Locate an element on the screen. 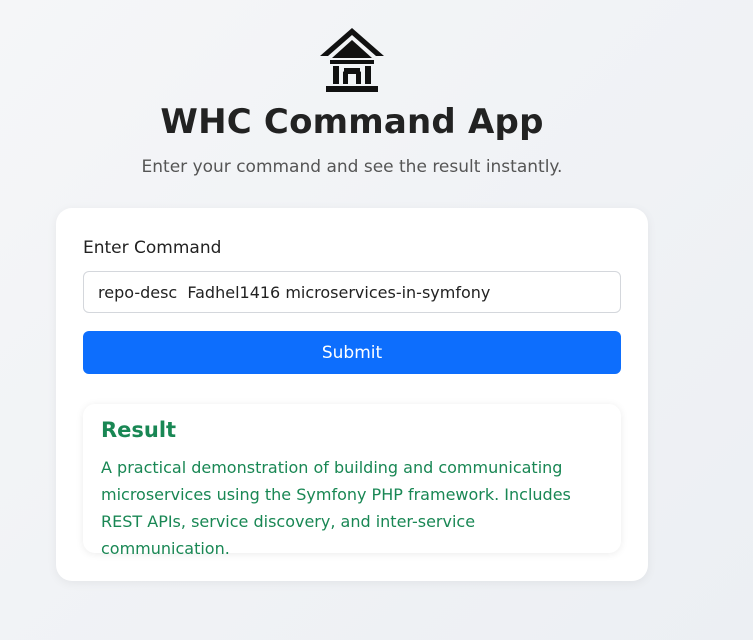 The image size is (753, 640). submit-button: Submit is located at coordinates (352, 352).